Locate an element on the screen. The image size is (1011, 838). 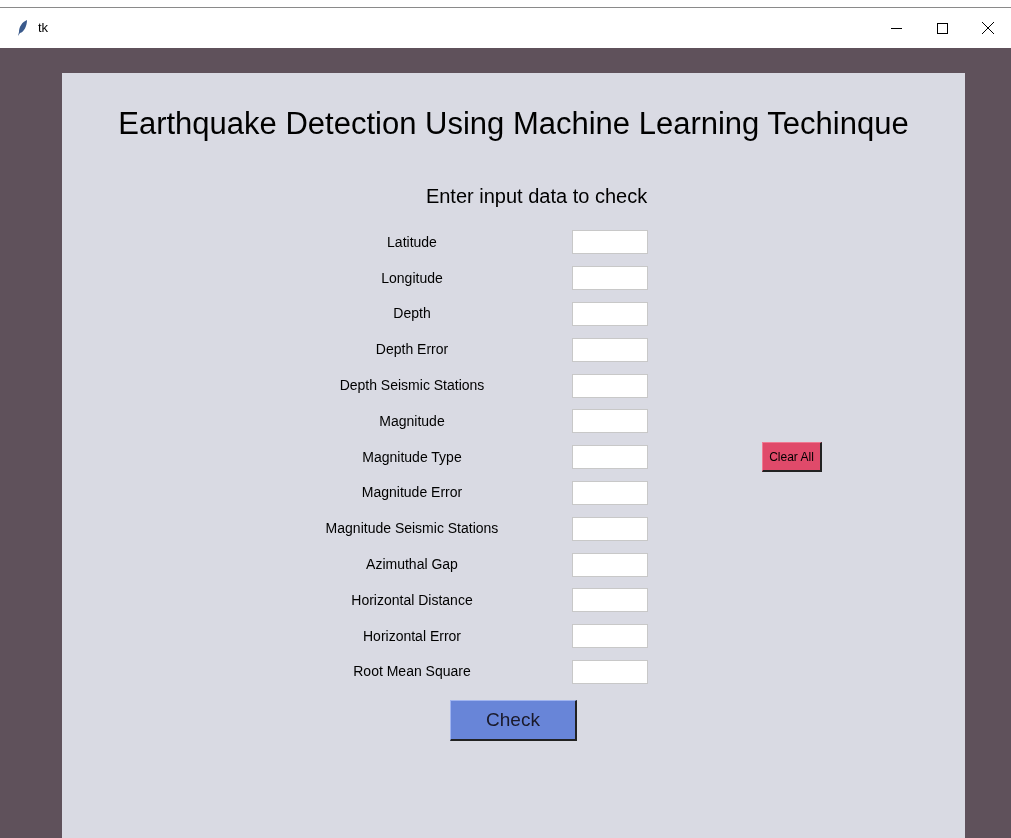
field-label: Magnitude is located at coordinates (412, 421).